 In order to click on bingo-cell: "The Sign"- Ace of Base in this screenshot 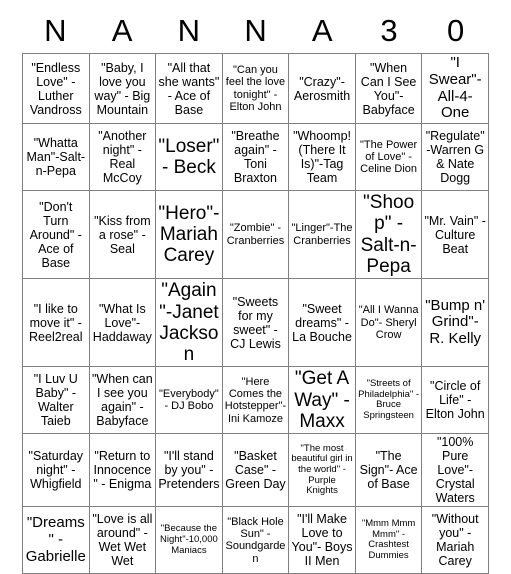, I will do `click(388, 470)`.